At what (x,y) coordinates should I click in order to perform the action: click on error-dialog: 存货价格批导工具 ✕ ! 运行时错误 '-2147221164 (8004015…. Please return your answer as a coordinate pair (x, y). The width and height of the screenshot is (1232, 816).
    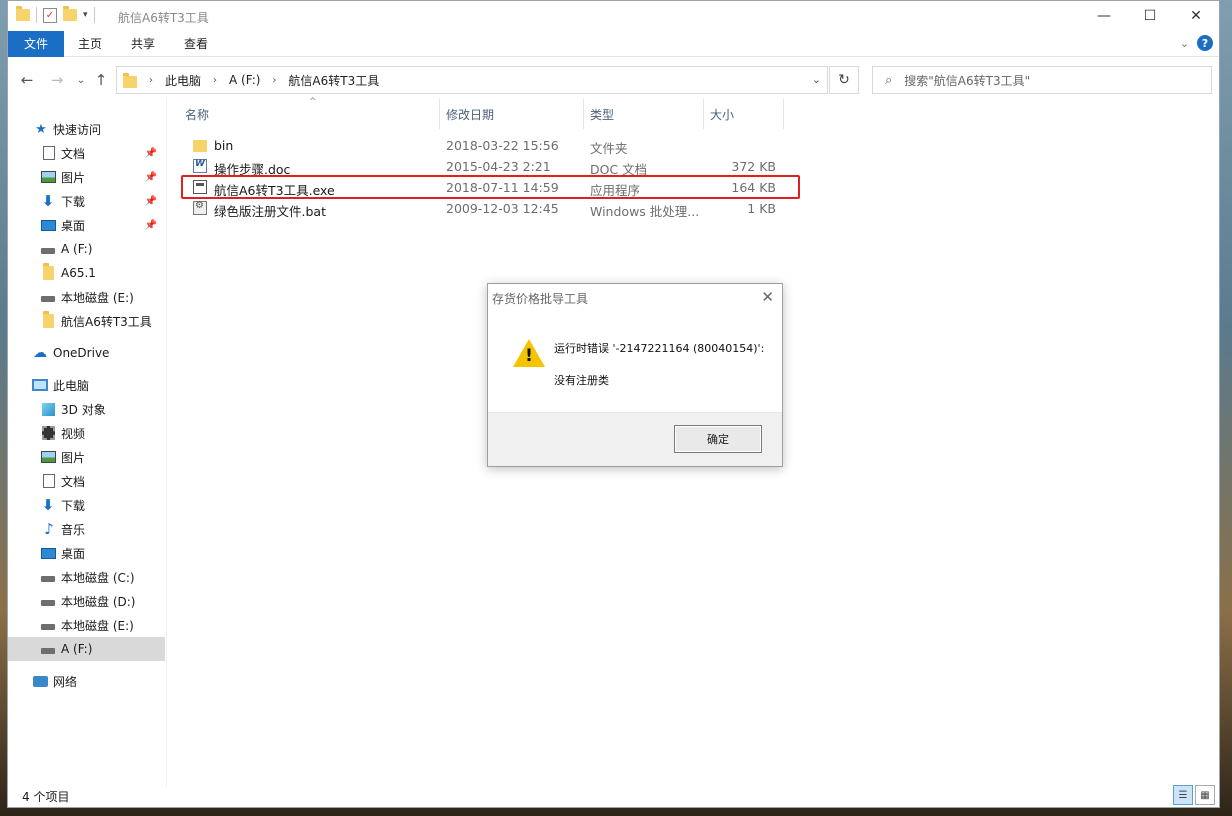
    Looking at the image, I should click on (635, 375).